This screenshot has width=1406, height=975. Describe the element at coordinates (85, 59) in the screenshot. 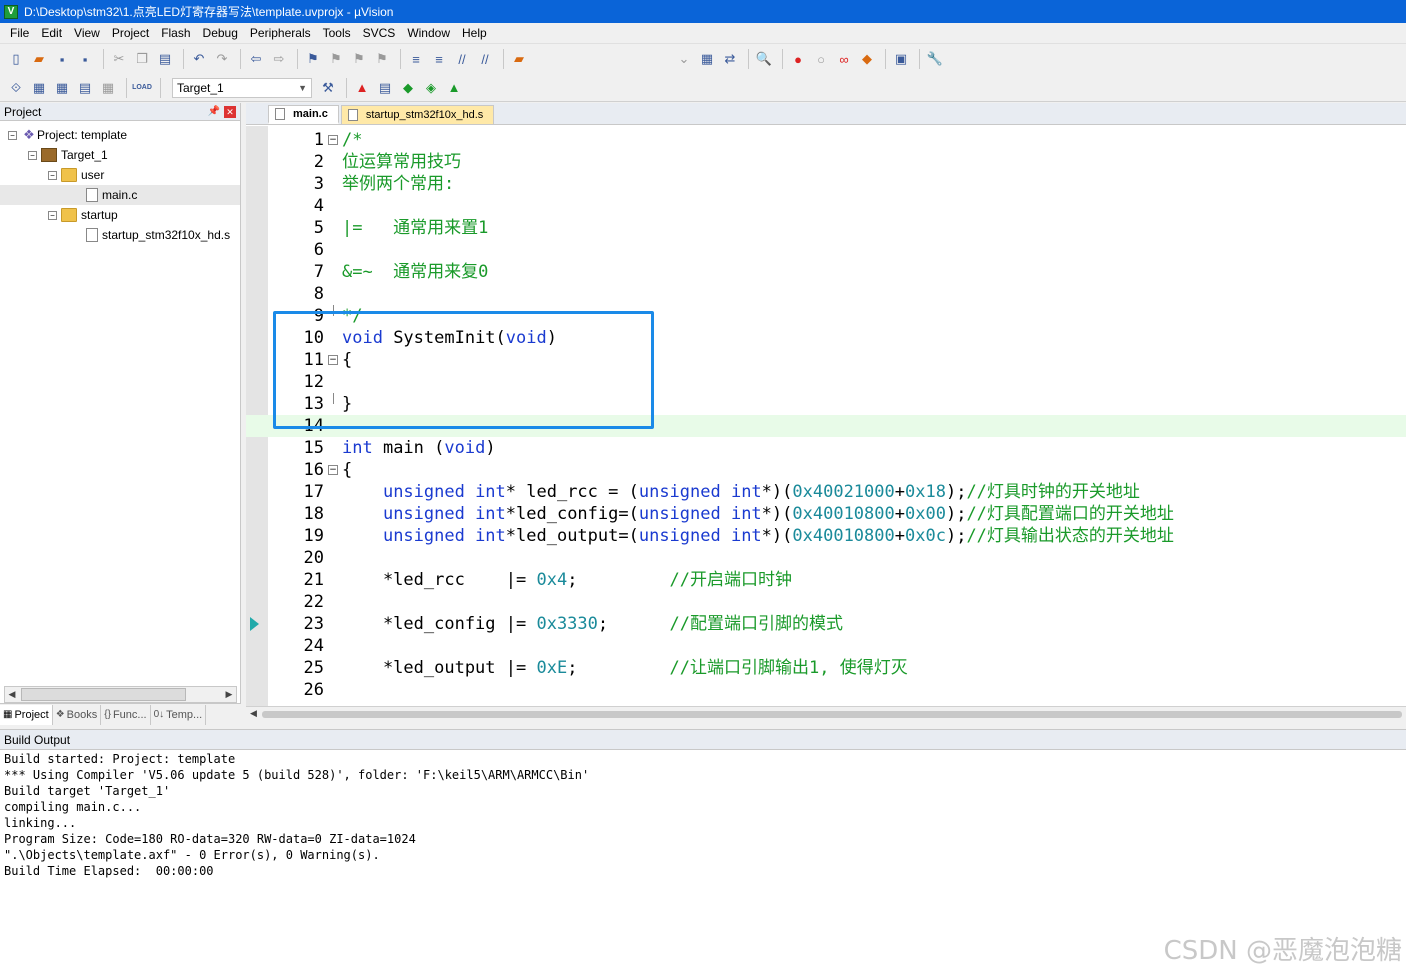

I see `save-all-icon: ▪` at that location.